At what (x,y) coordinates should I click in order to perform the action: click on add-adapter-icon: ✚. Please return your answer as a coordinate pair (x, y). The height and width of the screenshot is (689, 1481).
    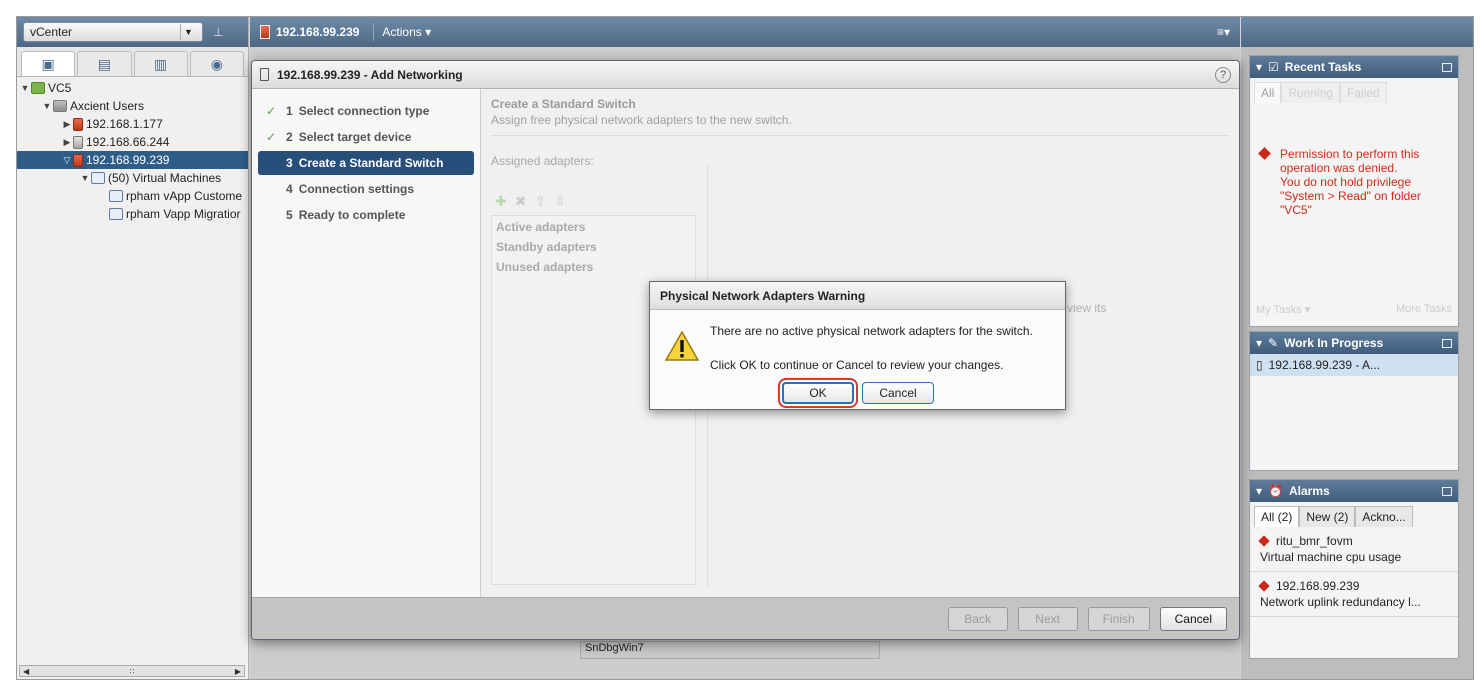
    Looking at the image, I should click on (505, 201).